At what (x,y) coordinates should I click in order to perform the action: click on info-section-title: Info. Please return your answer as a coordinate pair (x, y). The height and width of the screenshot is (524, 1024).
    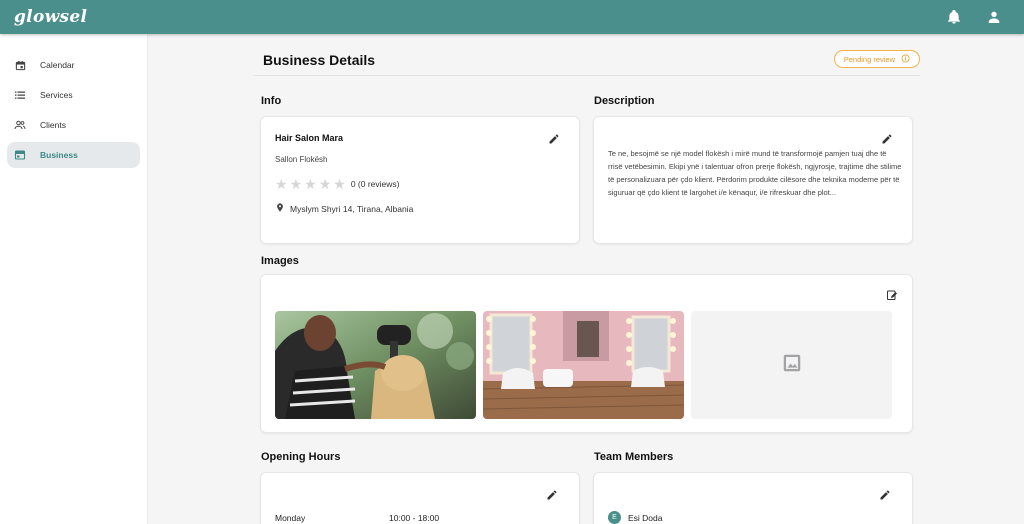
    Looking at the image, I should click on (271, 101).